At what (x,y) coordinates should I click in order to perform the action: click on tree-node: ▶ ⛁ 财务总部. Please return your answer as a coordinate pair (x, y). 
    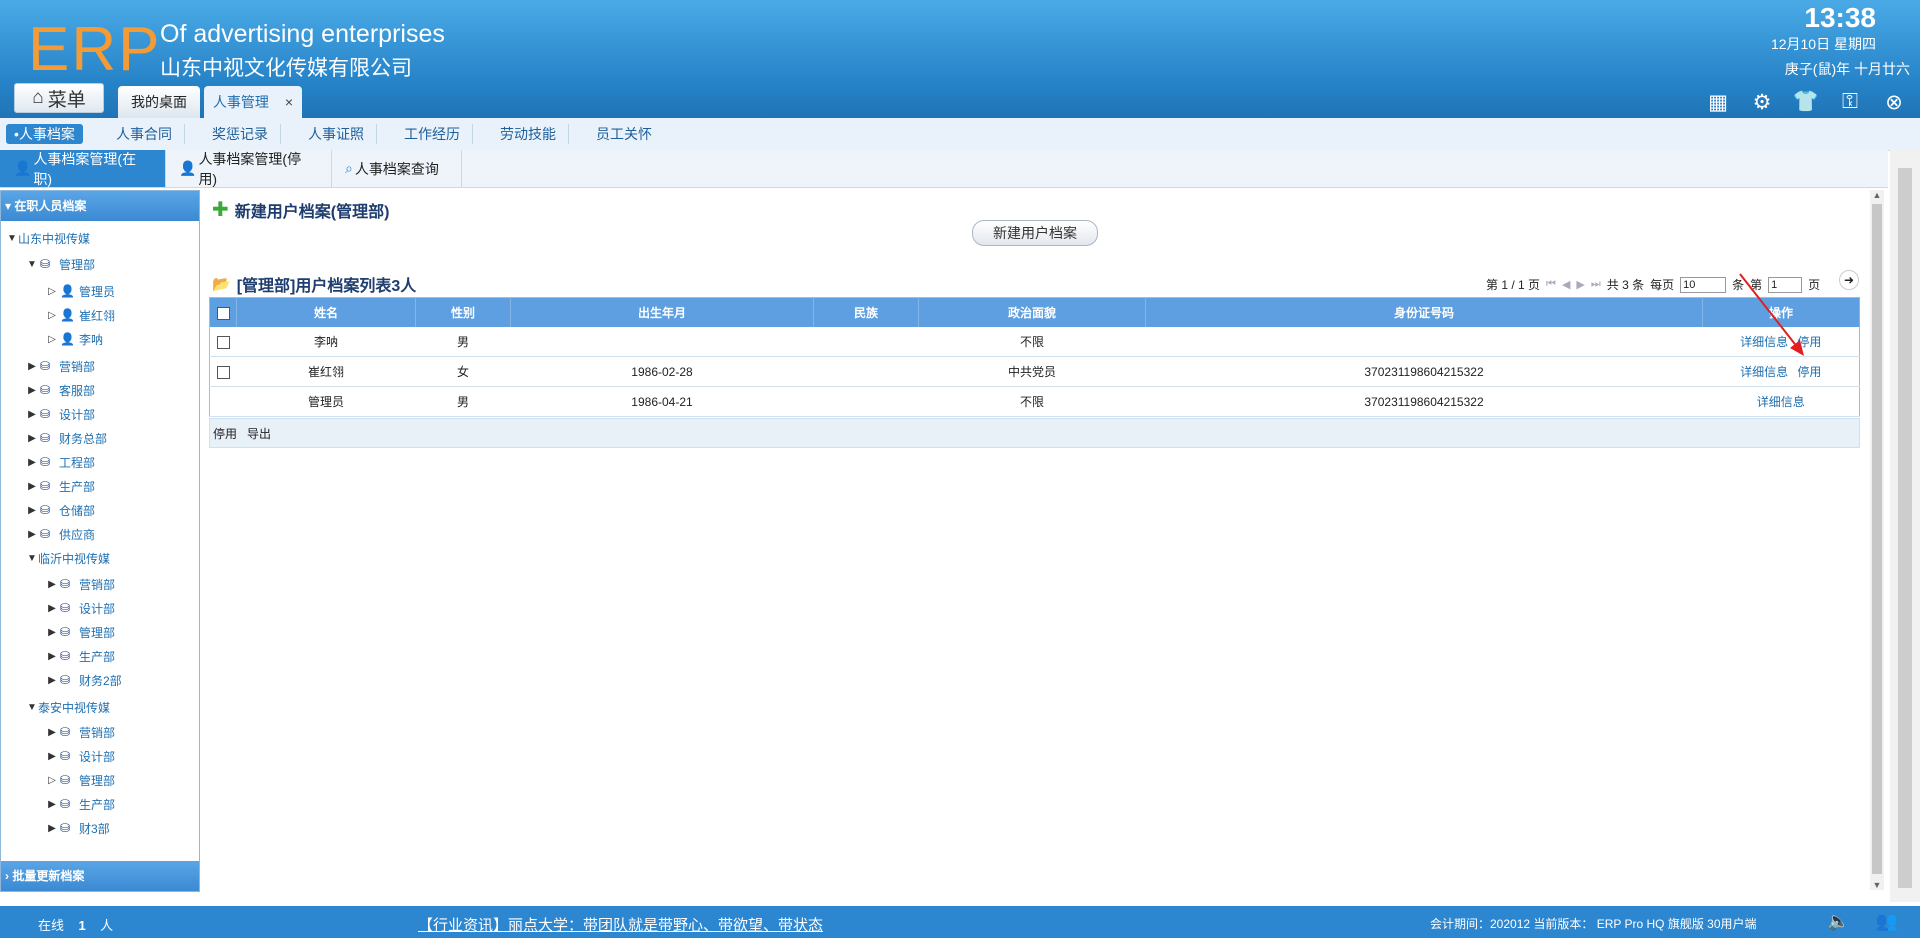
    Looking at the image, I should click on (66, 438).